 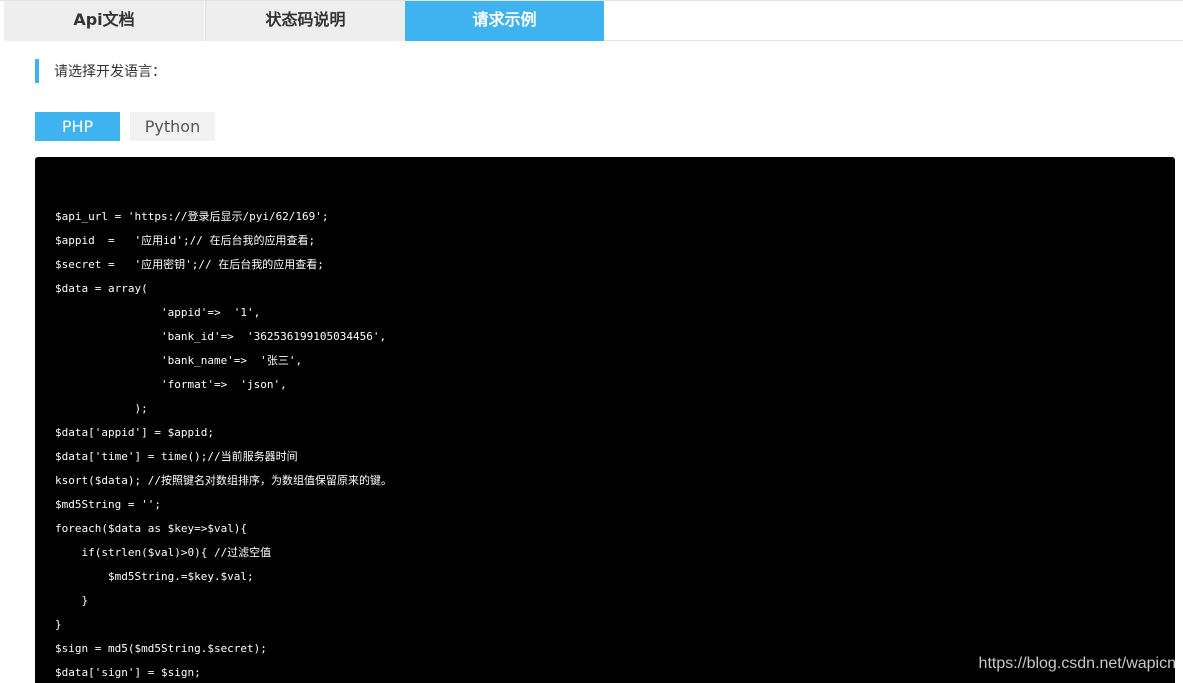 I want to click on language-button-python: Python, so click(x=172, y=126).